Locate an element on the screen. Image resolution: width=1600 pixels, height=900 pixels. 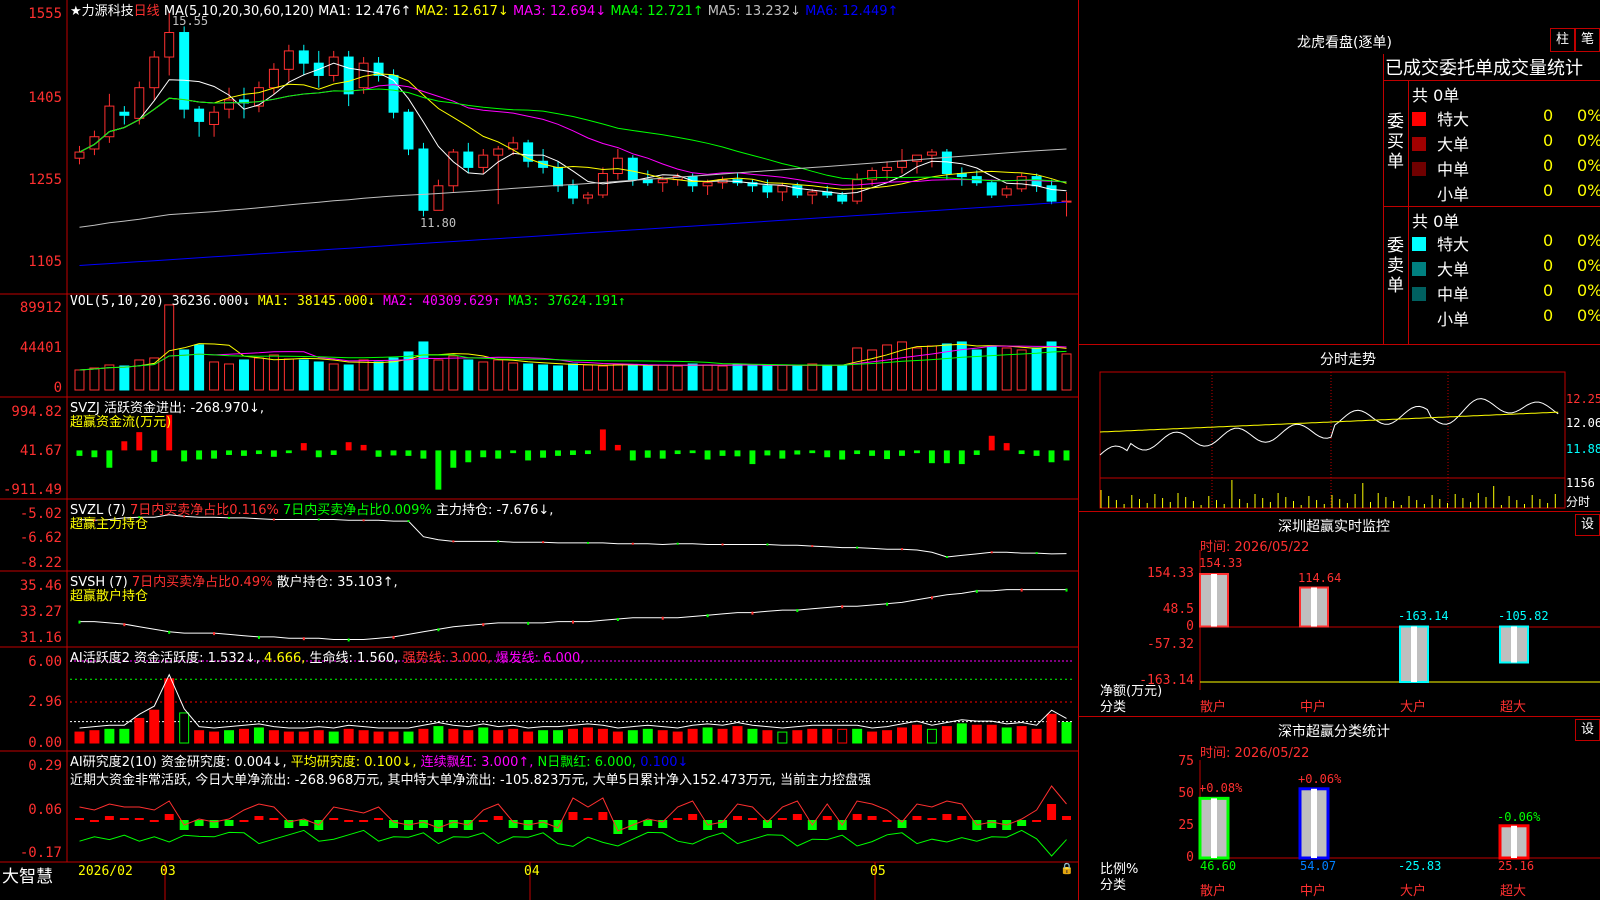
classify-title: 深市超赢分类统计 is located at coordinates (1334, 732).